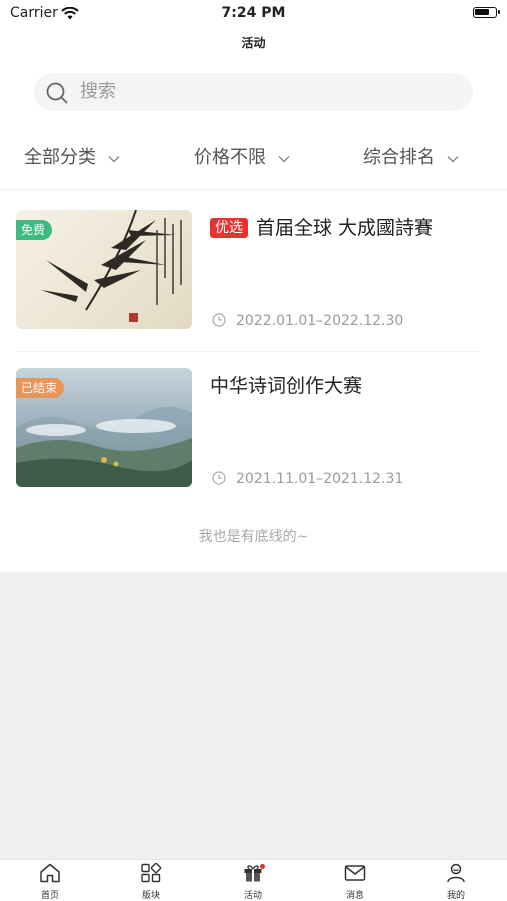 This screenshot has height=901, width=507. I want to click on activity-title-text: 中华诗词创作大赛, so click(286, 386).